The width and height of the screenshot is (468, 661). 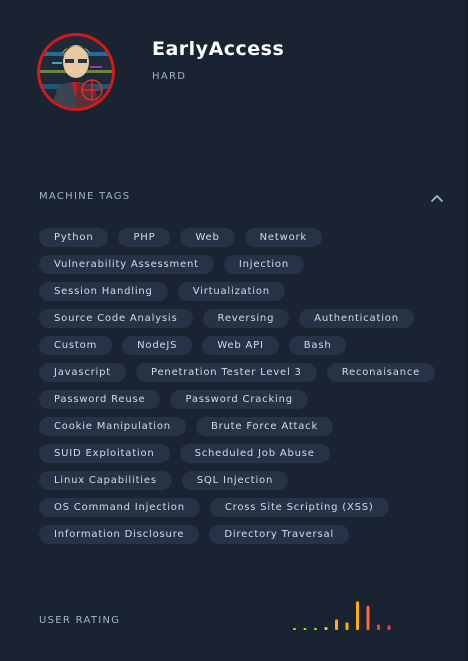 What do you see at coordinates (144, 237) in the screenshot?
I see `machine-tag: PHP` at bounding box center [144, 237].